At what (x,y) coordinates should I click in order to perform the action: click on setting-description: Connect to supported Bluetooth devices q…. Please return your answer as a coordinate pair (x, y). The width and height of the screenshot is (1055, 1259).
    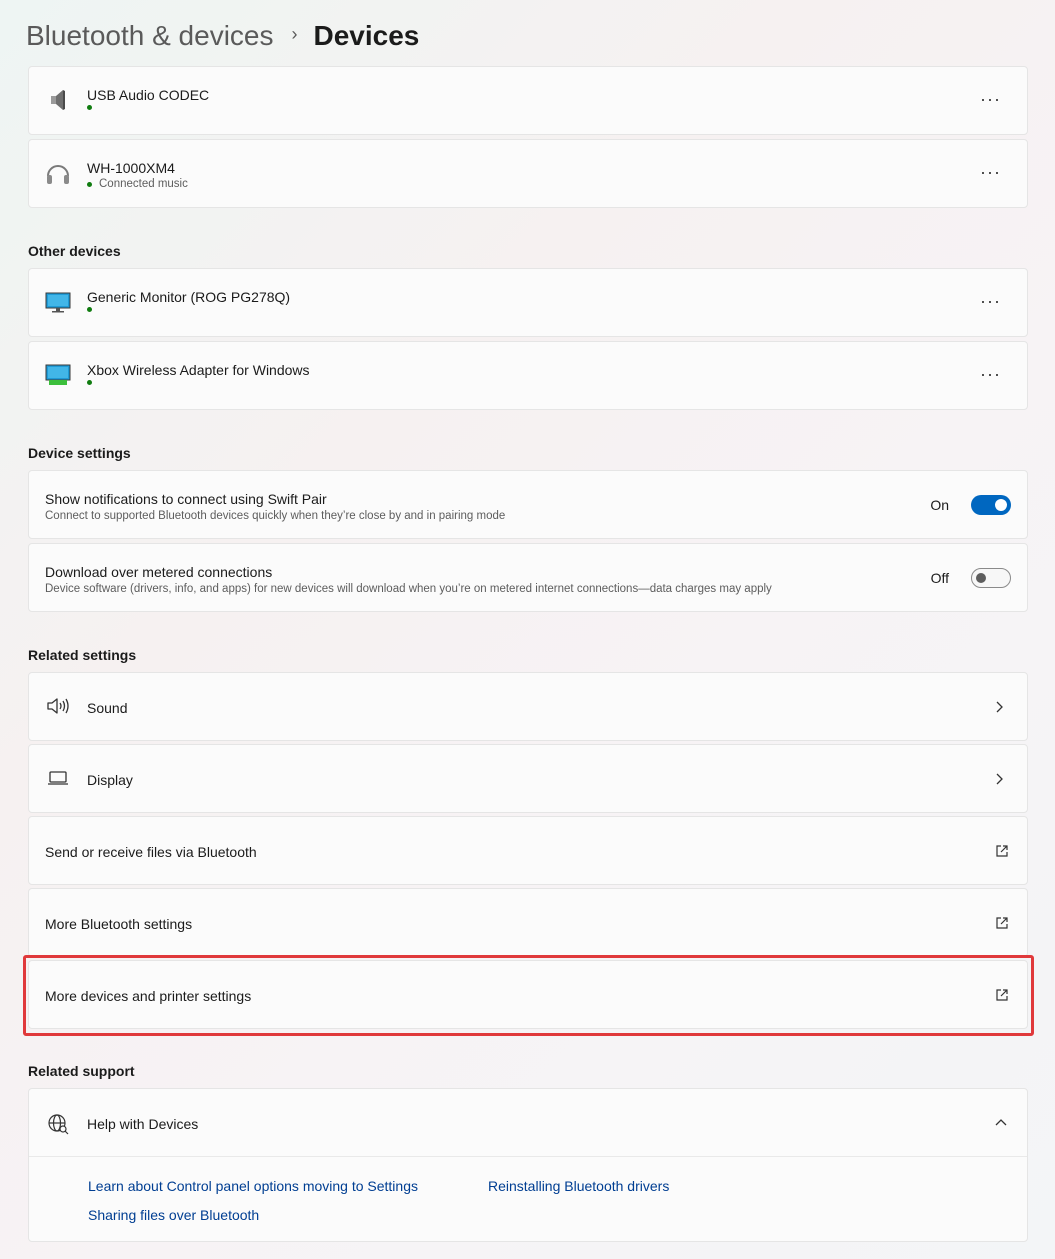
    Looking at the image, I should click on (275, 516).